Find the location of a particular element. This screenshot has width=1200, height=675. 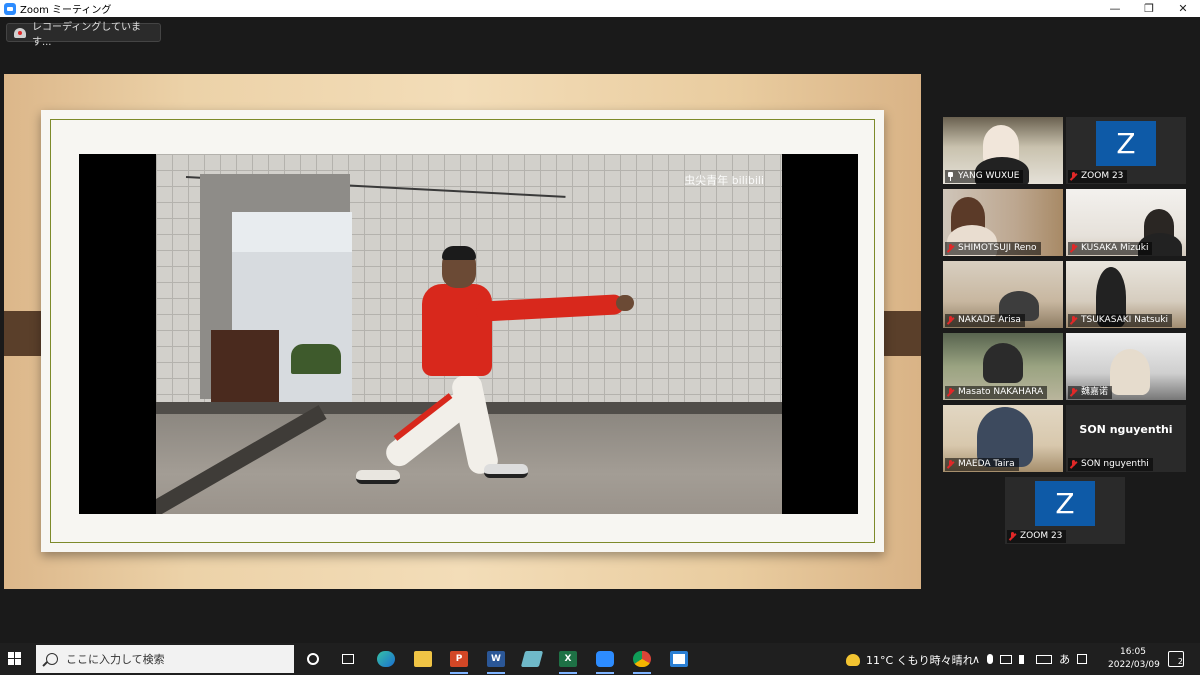

participant-name-label: SHIMOTSUJI Reno is located at coordinates (993, 248).